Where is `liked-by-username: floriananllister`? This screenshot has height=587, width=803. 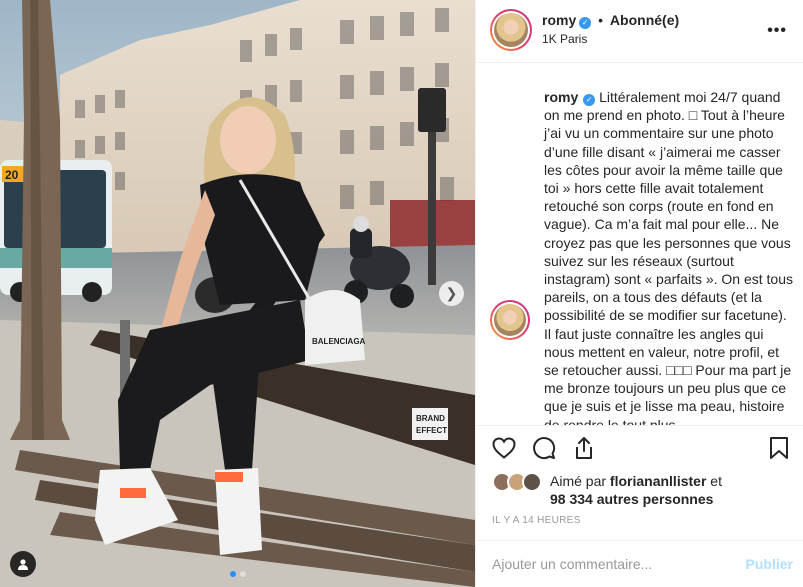 liked-by-username: floriananllister is located at coordinates (658, 481).